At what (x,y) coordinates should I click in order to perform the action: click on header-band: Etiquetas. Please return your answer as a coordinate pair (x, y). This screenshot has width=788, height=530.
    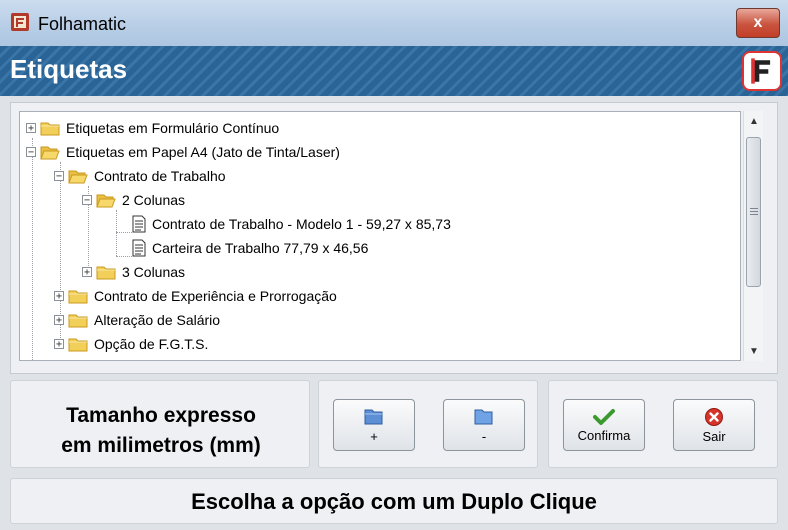
    Looking at the image, I should click on (394, 71).